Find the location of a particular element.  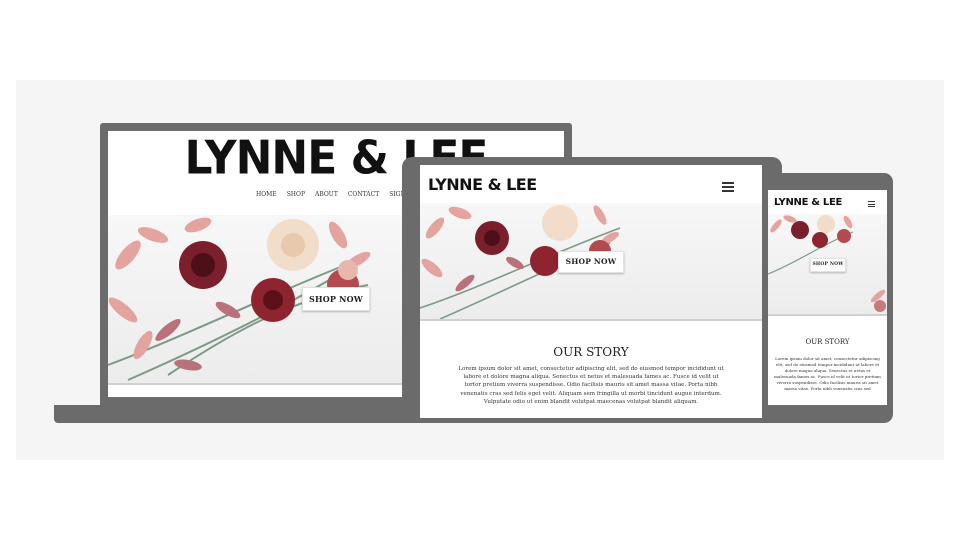

phone-menu-icon is located at coordinates (871, 204).